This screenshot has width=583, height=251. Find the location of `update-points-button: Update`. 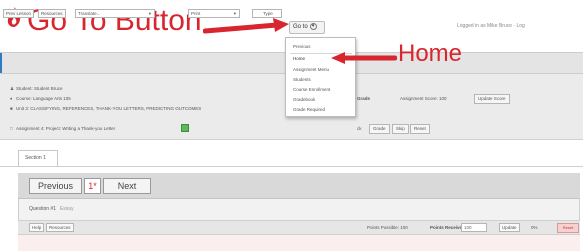

update-points-button: Update is located at coordinates (509, 227).